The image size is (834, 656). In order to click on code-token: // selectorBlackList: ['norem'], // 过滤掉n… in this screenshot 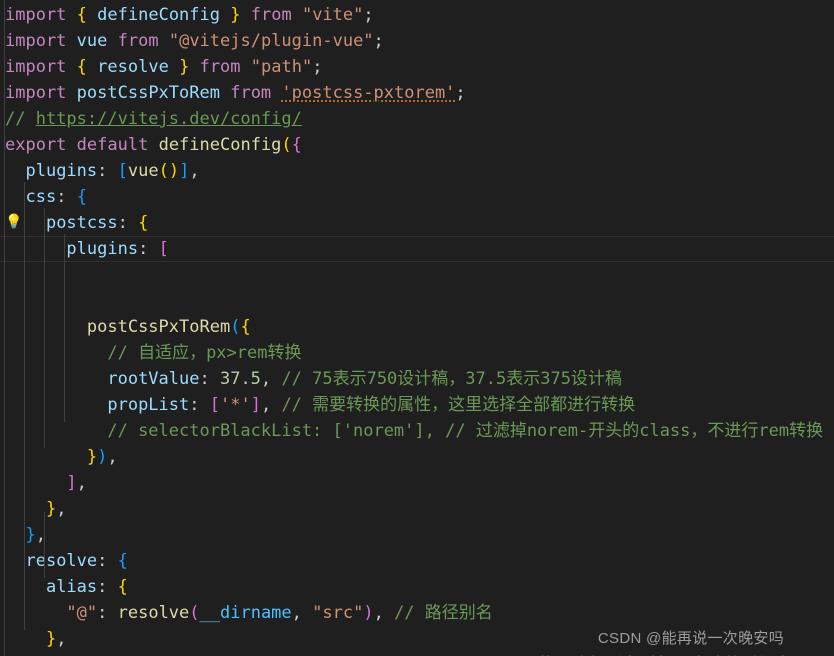, I will do `click(465, 431)`.